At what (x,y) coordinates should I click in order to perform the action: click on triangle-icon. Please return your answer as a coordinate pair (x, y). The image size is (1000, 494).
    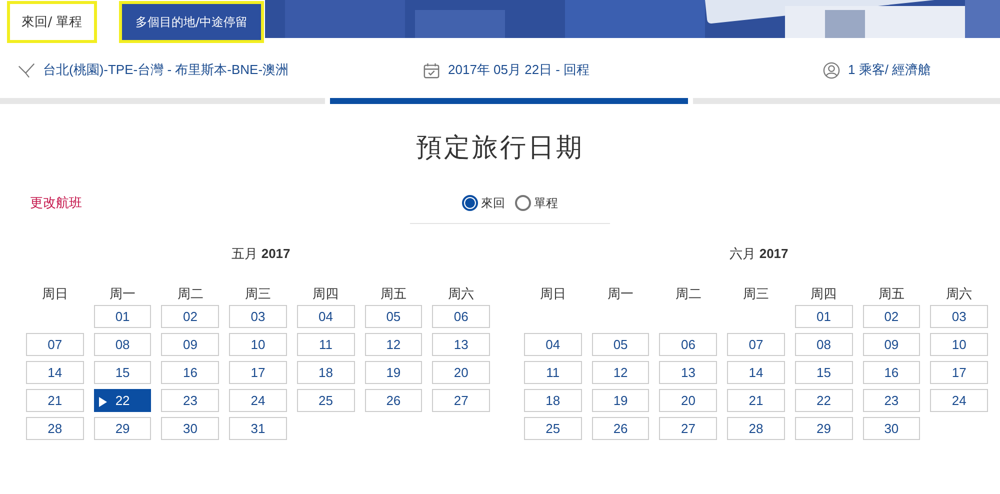
    Looking at the image, I should click on (102, 402).